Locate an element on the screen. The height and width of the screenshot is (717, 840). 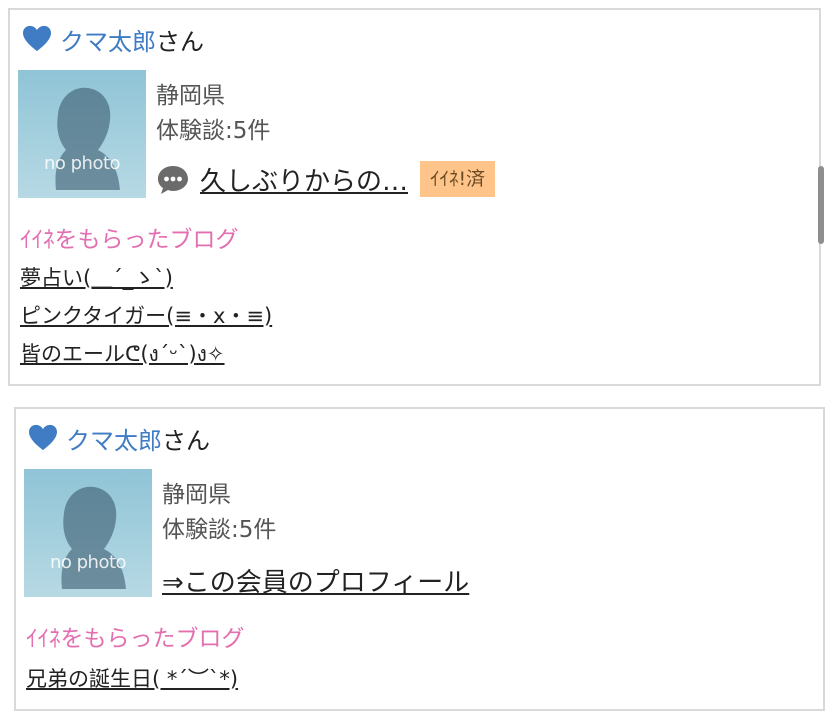
list-item: ピンクタイガー(≡・x・≡) is located at coordinates (146, 319).